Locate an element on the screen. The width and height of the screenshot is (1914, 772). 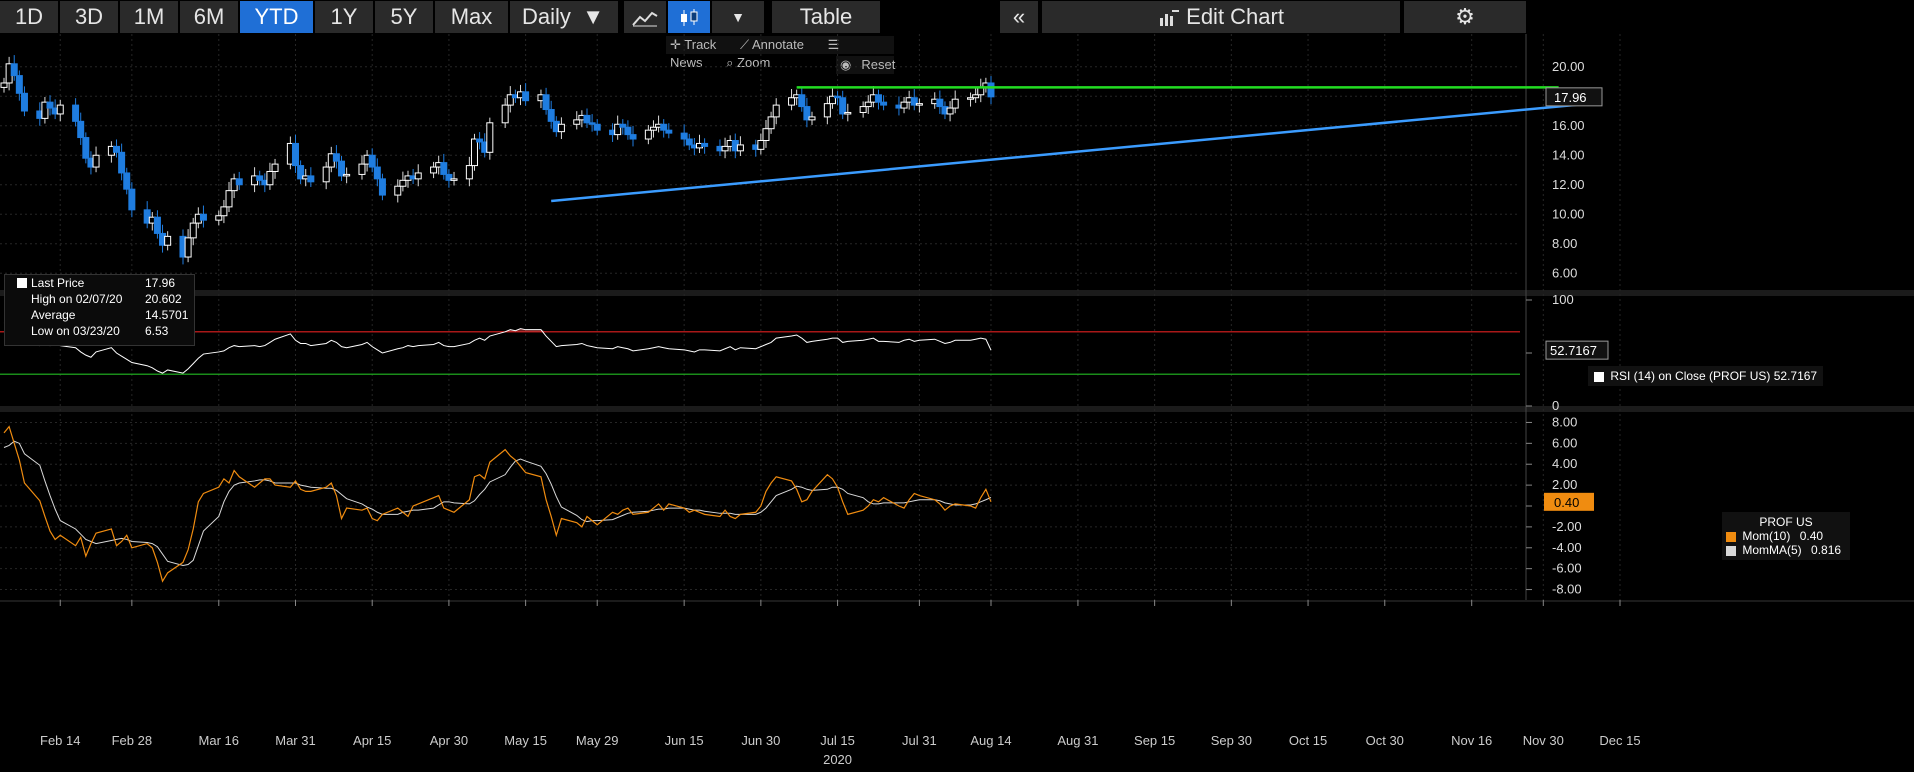
x-tick-label: Apr 15 is located at coordinates (372, 740).